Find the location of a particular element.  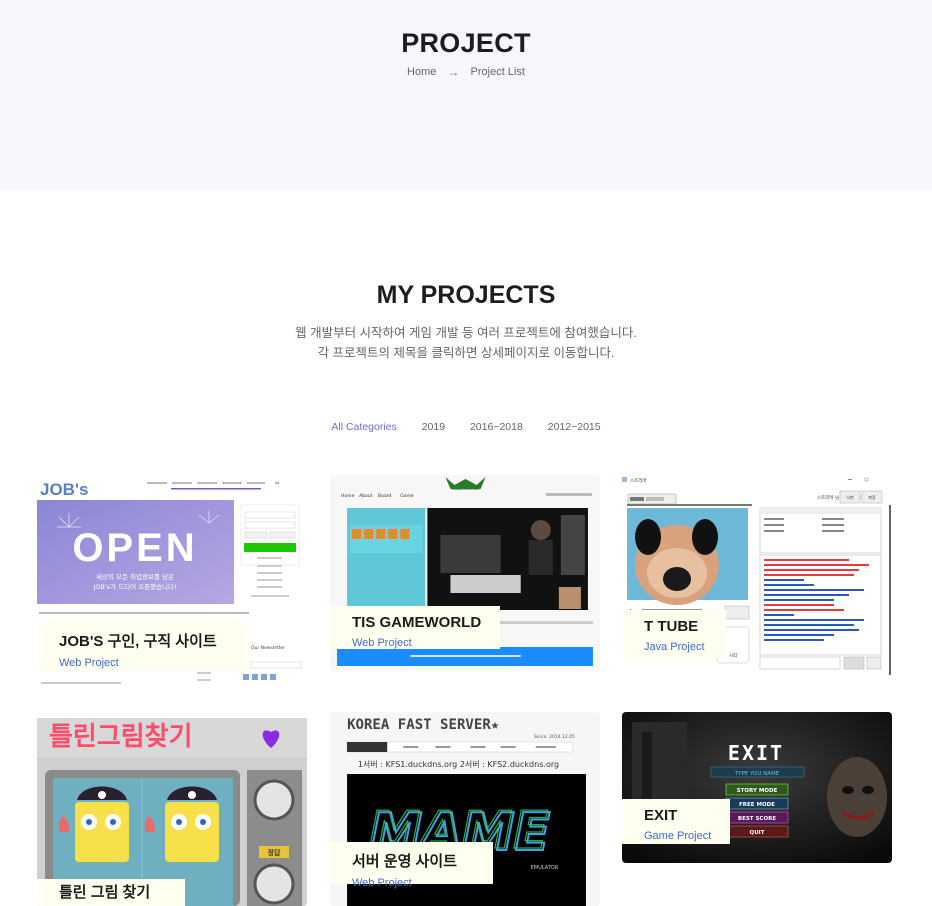

project-thumbnail: 틀린그림찾기 정답 is located at coordinates (172, 809).